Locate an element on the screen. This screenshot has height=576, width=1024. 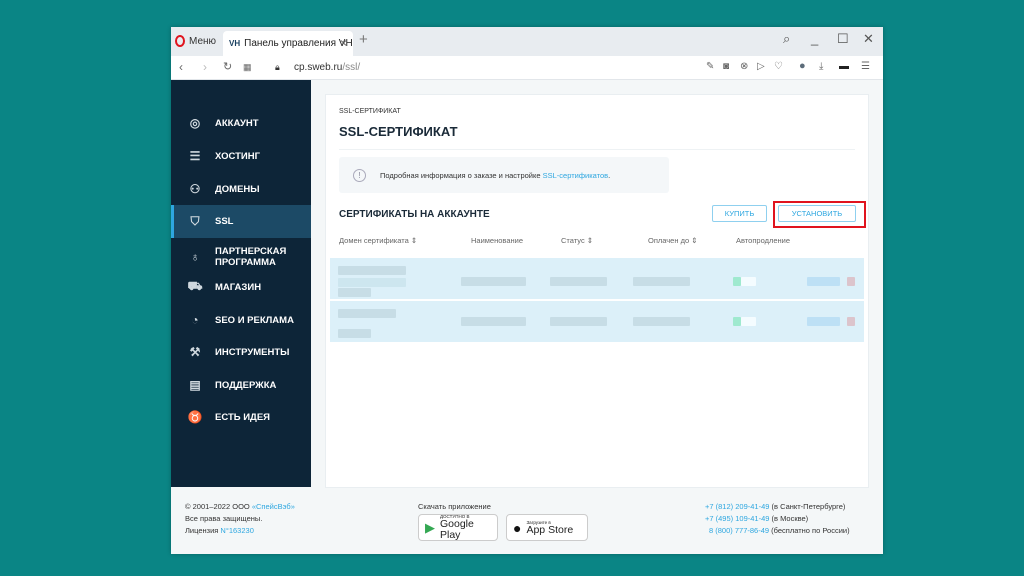
company-link: «СпейсВэб» is located at coordinates (273, 506).